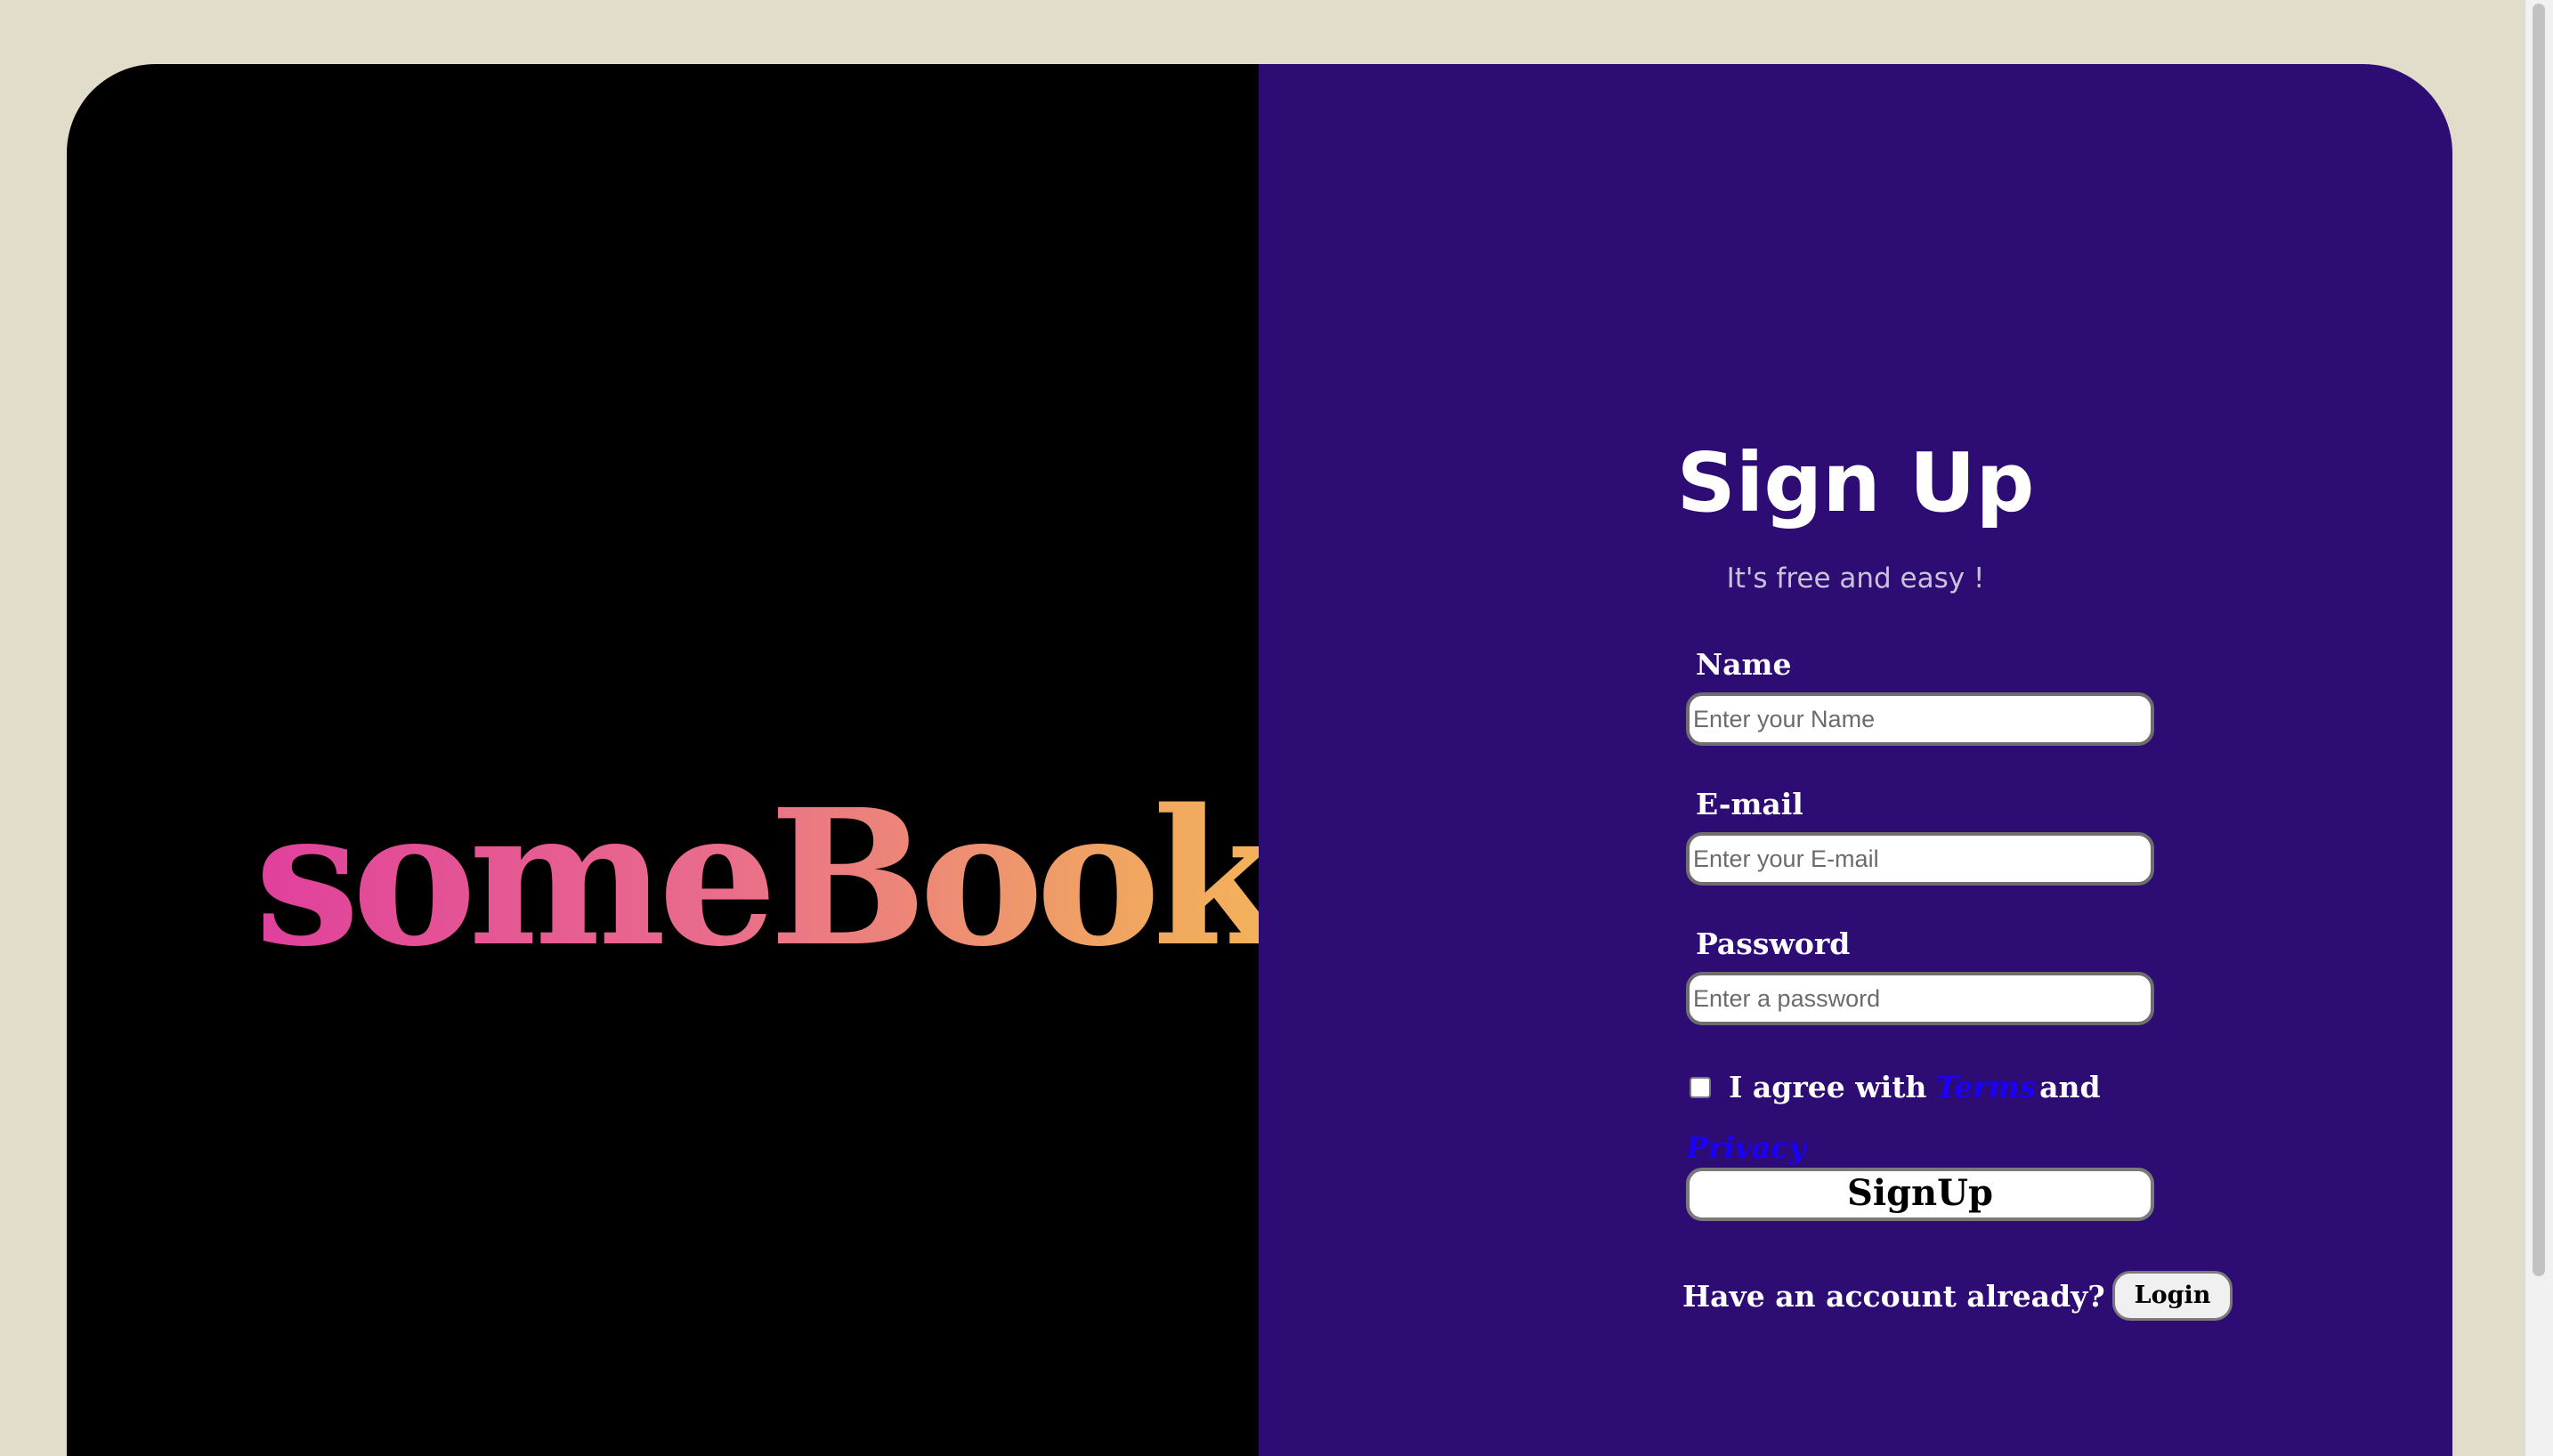  I want to click on page-subtitle: It's free and easy !, so click(1855, 578).